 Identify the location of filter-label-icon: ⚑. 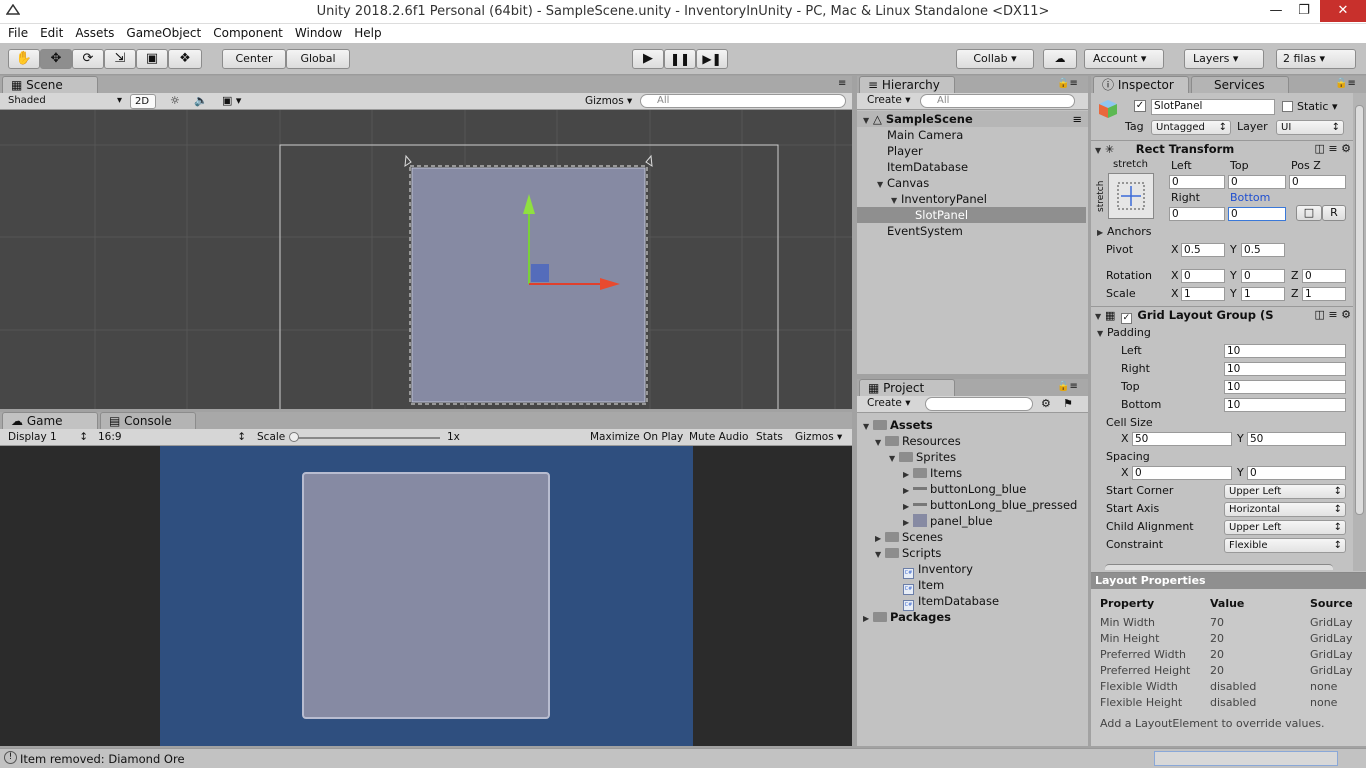
(1068, 403).